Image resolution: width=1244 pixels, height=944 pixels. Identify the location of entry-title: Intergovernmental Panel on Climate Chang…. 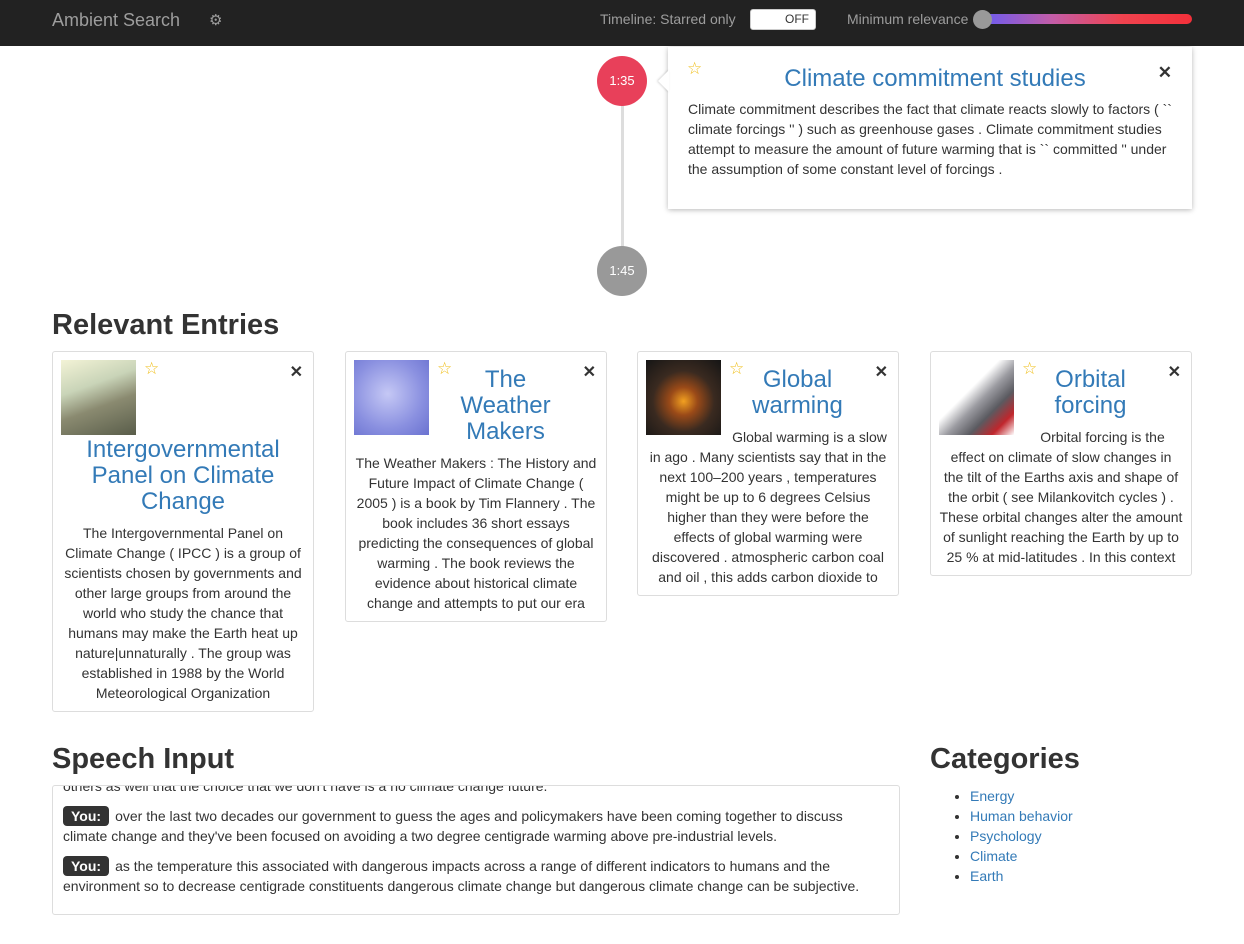
(183, 476).